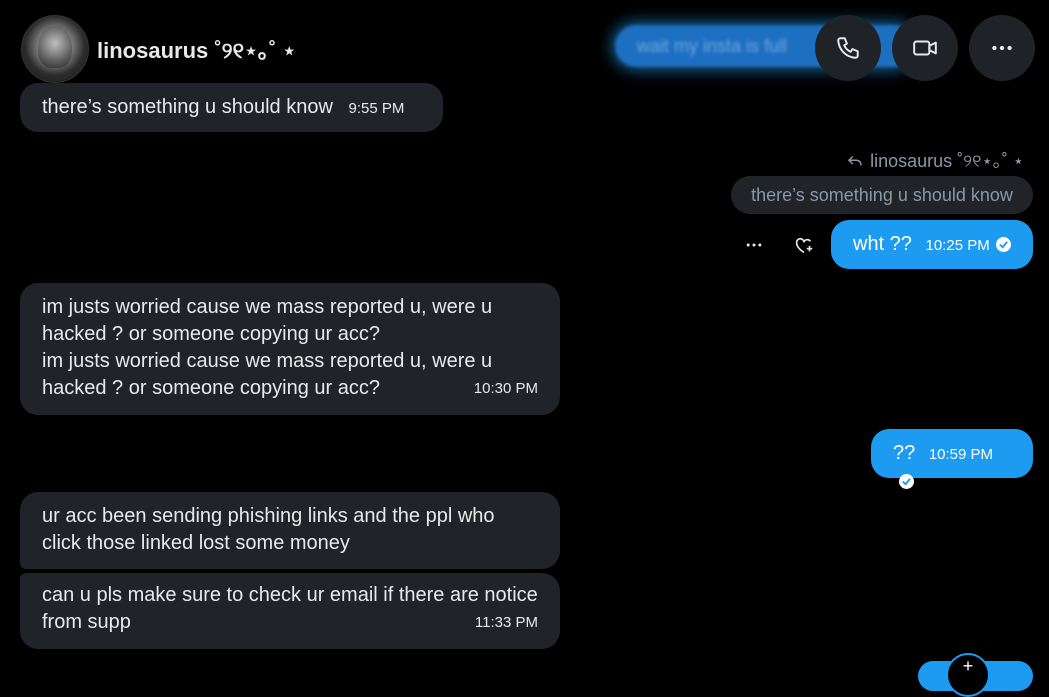 This screenshot has height=697, width=1049. I want to click on reply-arrow-icon, so click(855, 160).